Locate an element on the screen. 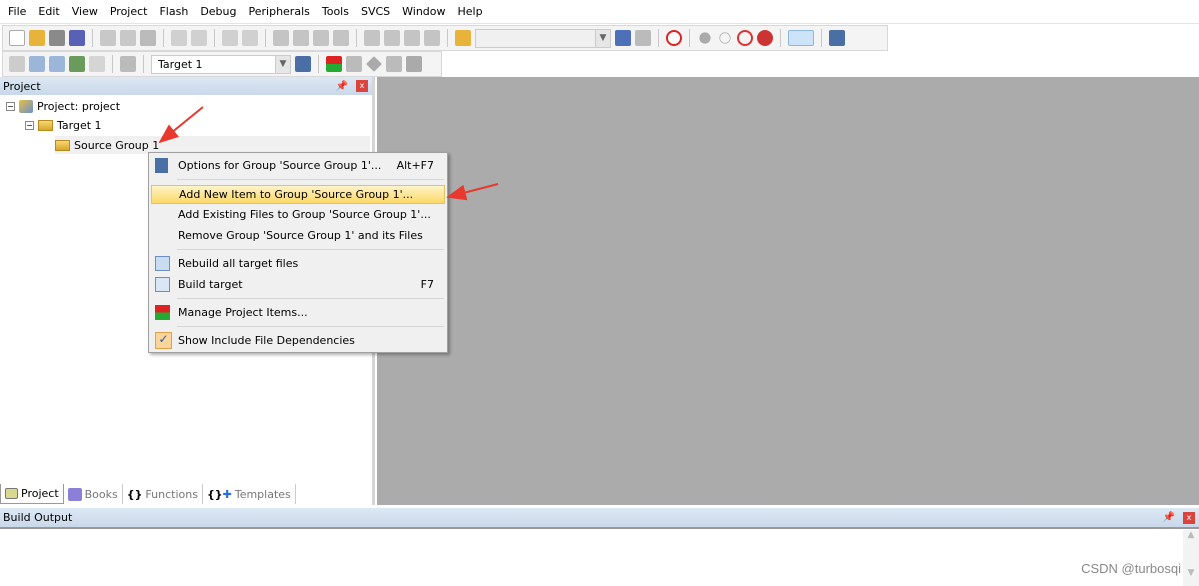 Image resolution: width=1199 pixels, height=586 pixels. build-output-header: Build Output 📌 x is located at coordinates (599, 517).